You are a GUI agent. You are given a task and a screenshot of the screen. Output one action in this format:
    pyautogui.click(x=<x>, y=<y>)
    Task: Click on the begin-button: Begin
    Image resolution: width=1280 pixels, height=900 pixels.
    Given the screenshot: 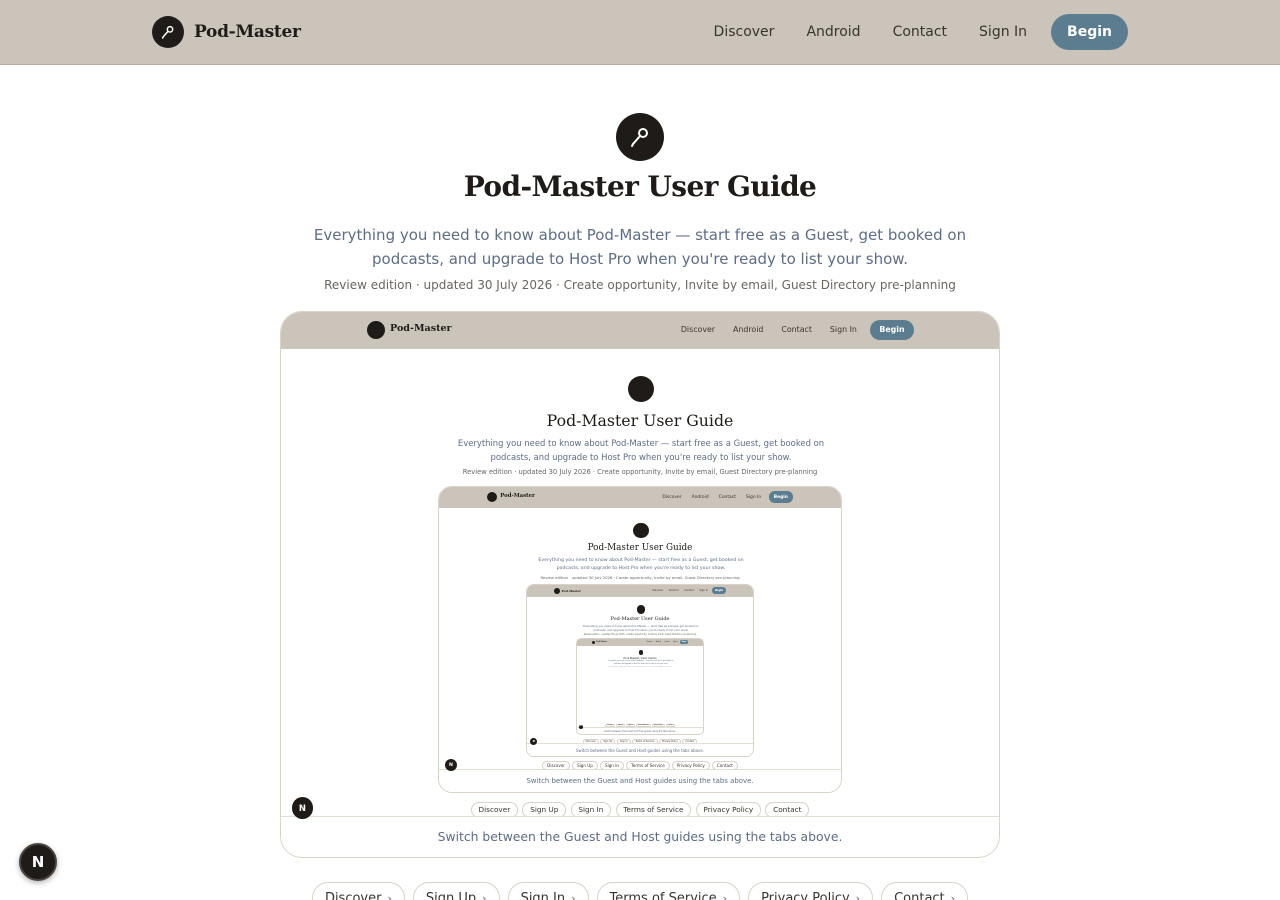 What is the action you would take?
    pyautogui.click(x=1089, y=32)
    